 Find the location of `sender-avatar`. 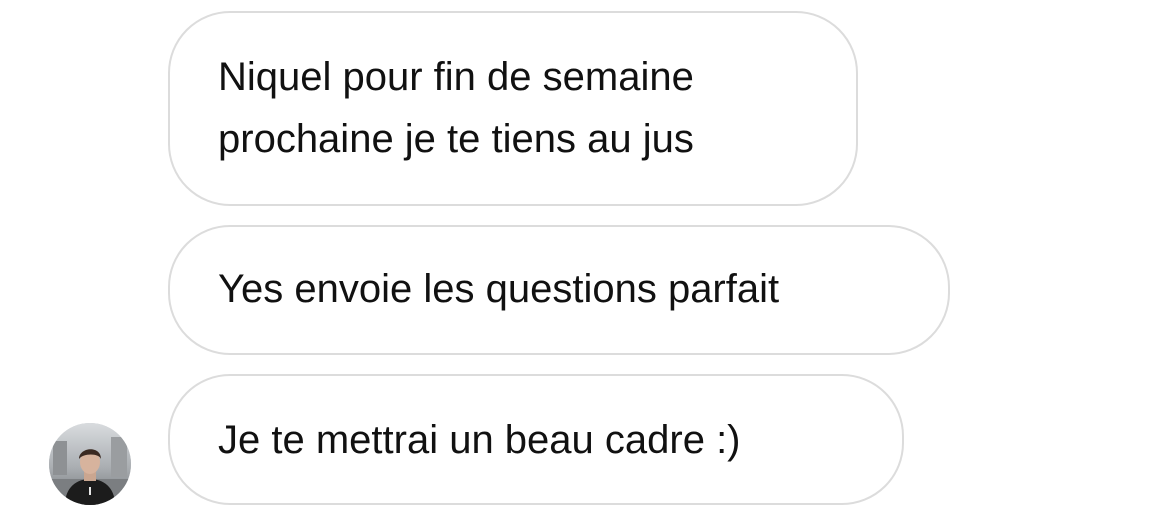

sender-avatar is located at coordinates (90, 464).